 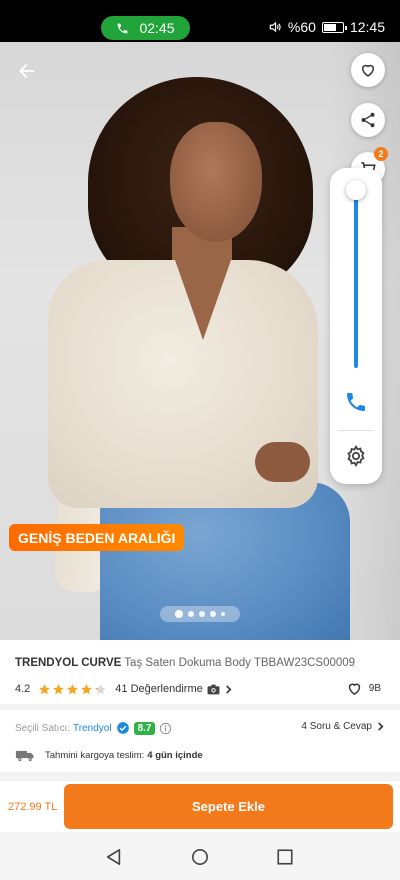 What do you see at coordinates (213, 689) in the screenshot?
I see `camera-icon` at bounding box center [213, 689].